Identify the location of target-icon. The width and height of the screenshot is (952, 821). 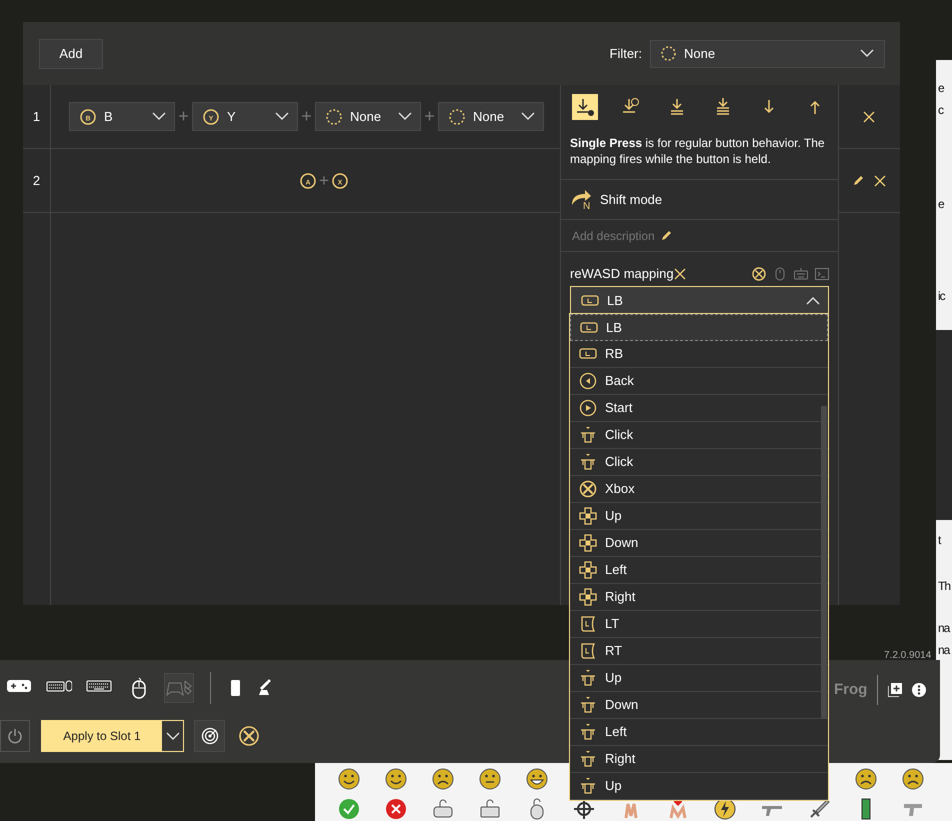
(209, 736).